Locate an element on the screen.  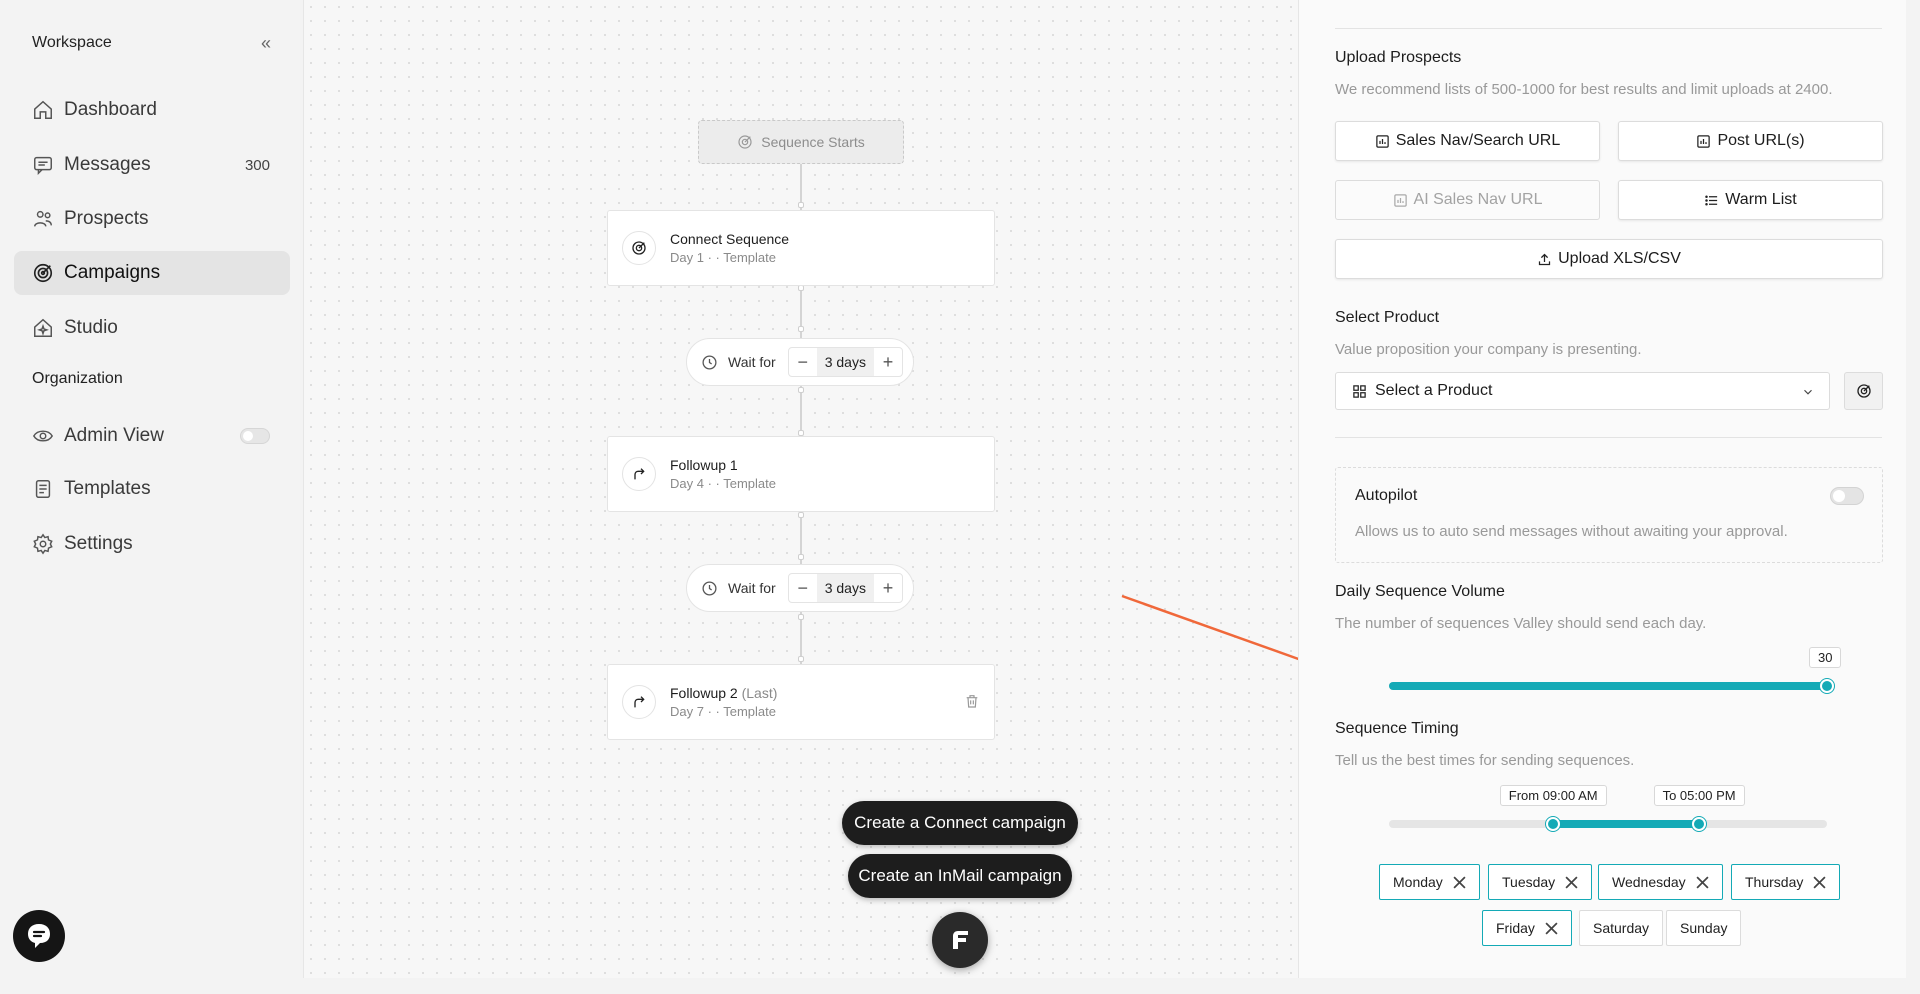
sidebar-item-studio: Studio is located at coordinates (152, 328).